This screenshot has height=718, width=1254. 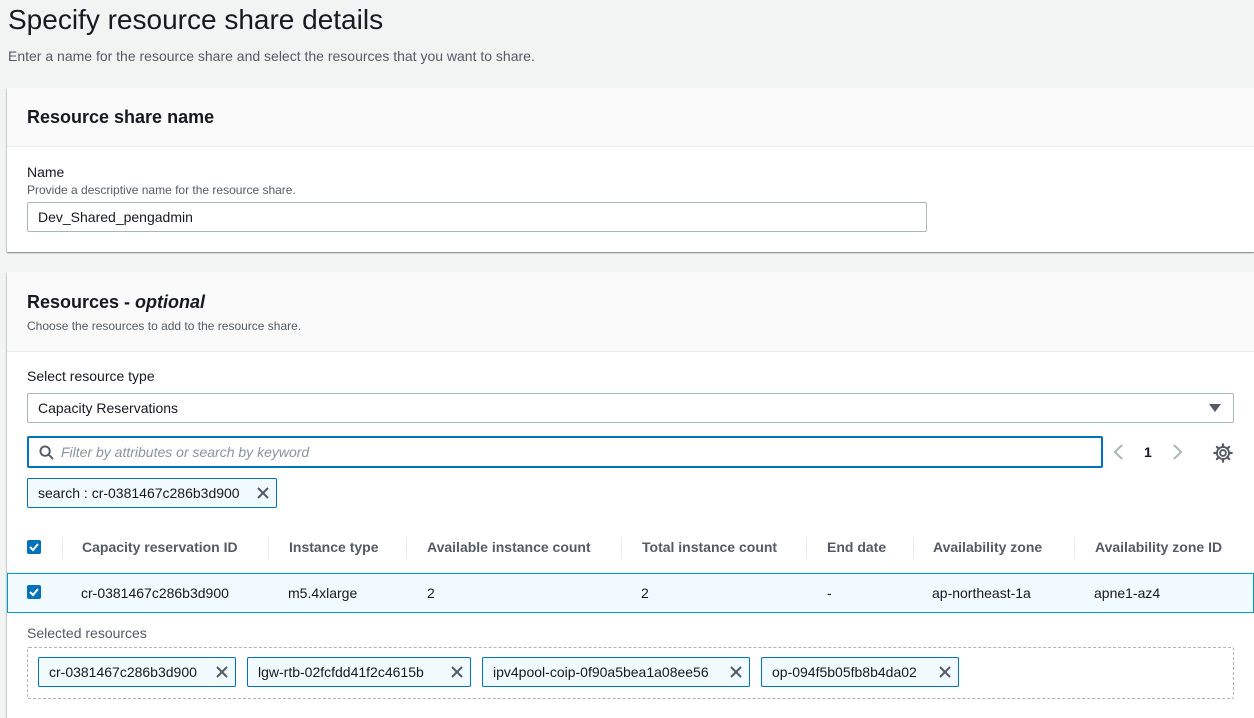 I want to click on next-page-icon, so click(x=1177, y=452).